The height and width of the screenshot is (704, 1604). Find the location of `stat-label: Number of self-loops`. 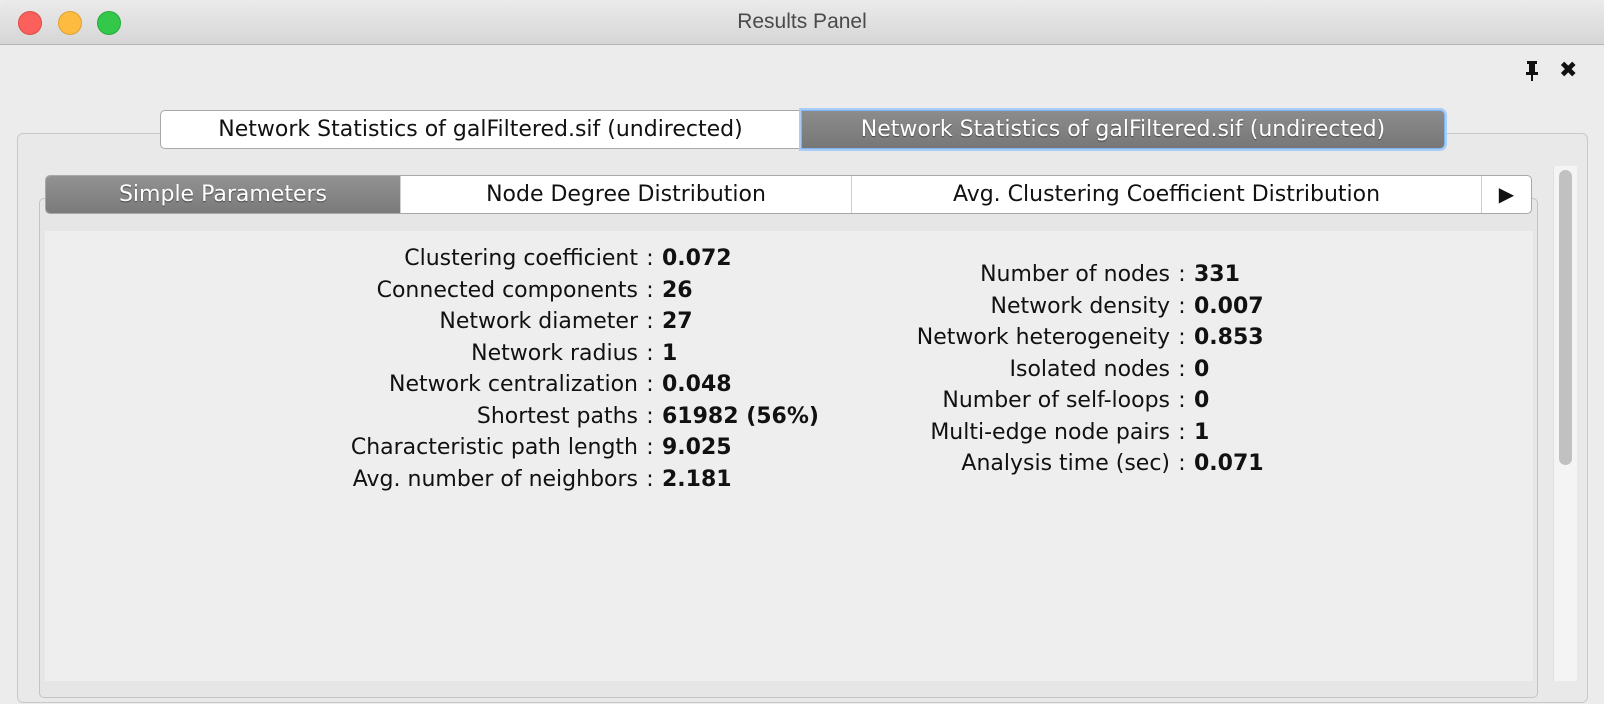

stat-label: Number of self-loops is located at coordinates (1056, 400).